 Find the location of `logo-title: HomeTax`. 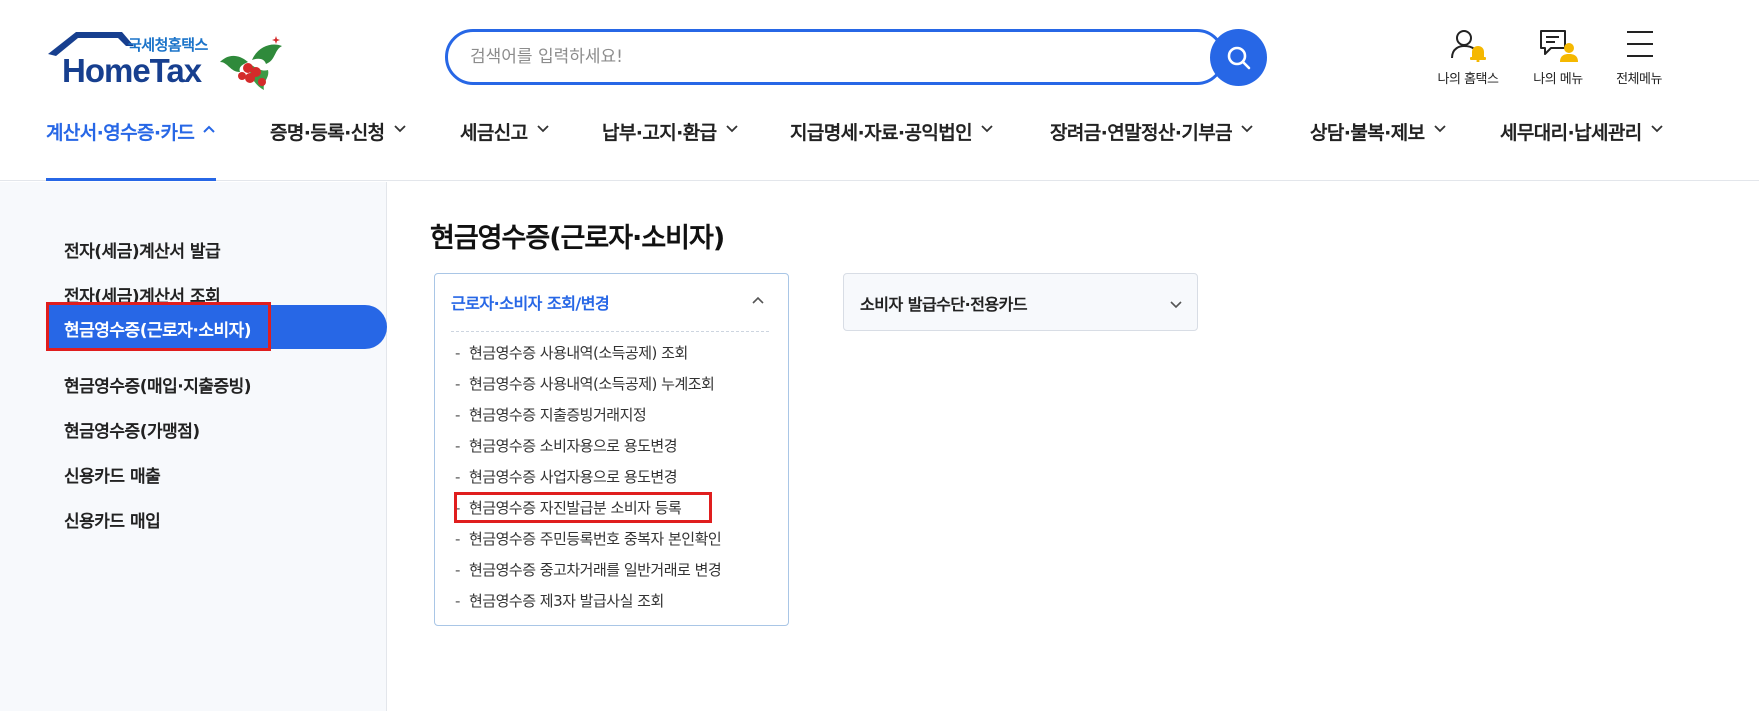

logo-title: HomeTax is located at coordinates (132, 70).